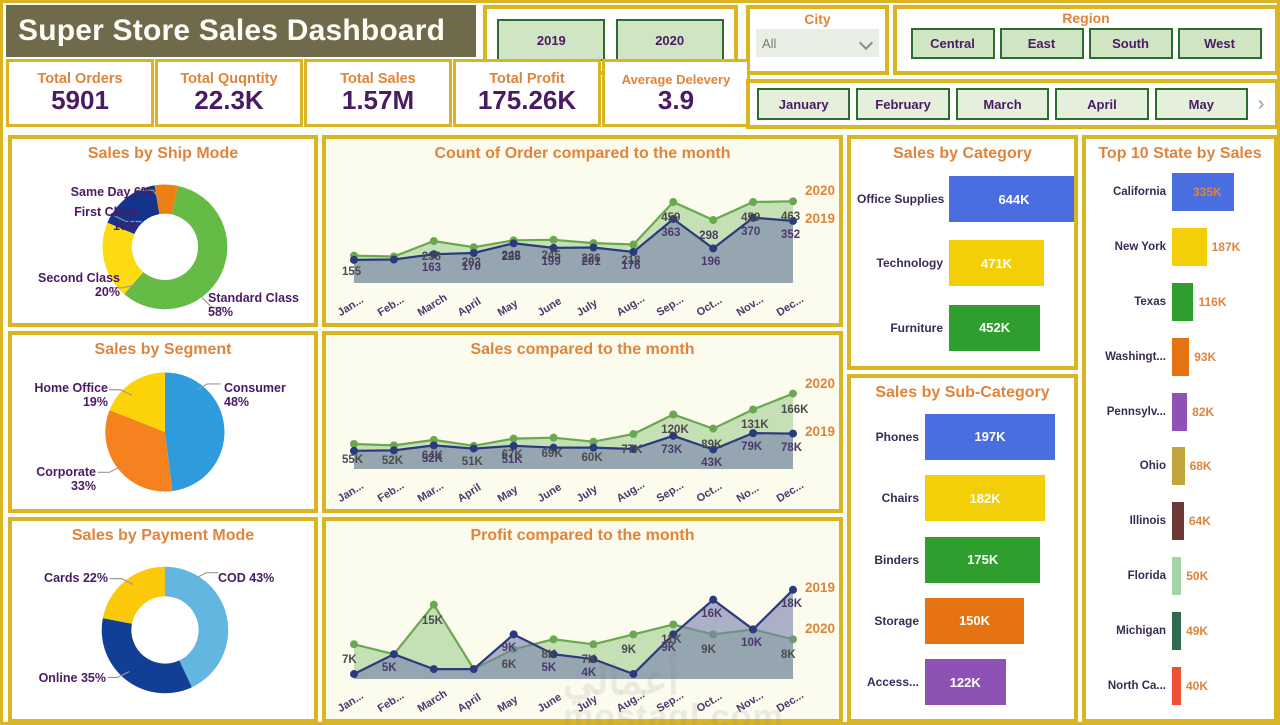 The width and height of the screenshot is (1280, 725). Describe the element at coordinates (1130, 43) in the screenshot. I see `region-button-south: South` at that location.